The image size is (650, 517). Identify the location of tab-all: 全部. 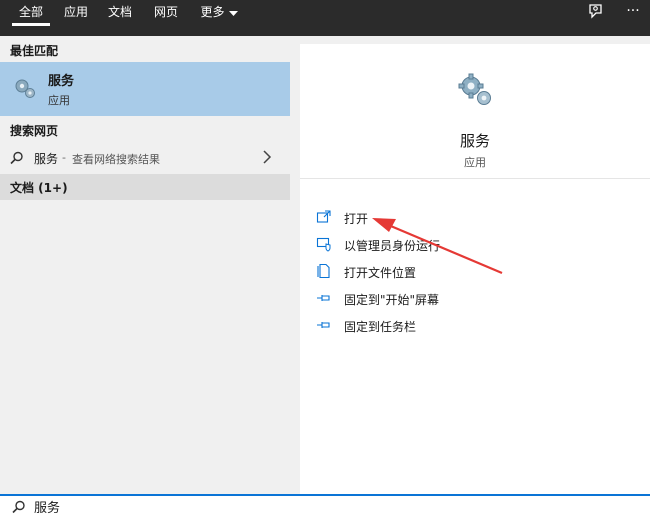
(31, 18).